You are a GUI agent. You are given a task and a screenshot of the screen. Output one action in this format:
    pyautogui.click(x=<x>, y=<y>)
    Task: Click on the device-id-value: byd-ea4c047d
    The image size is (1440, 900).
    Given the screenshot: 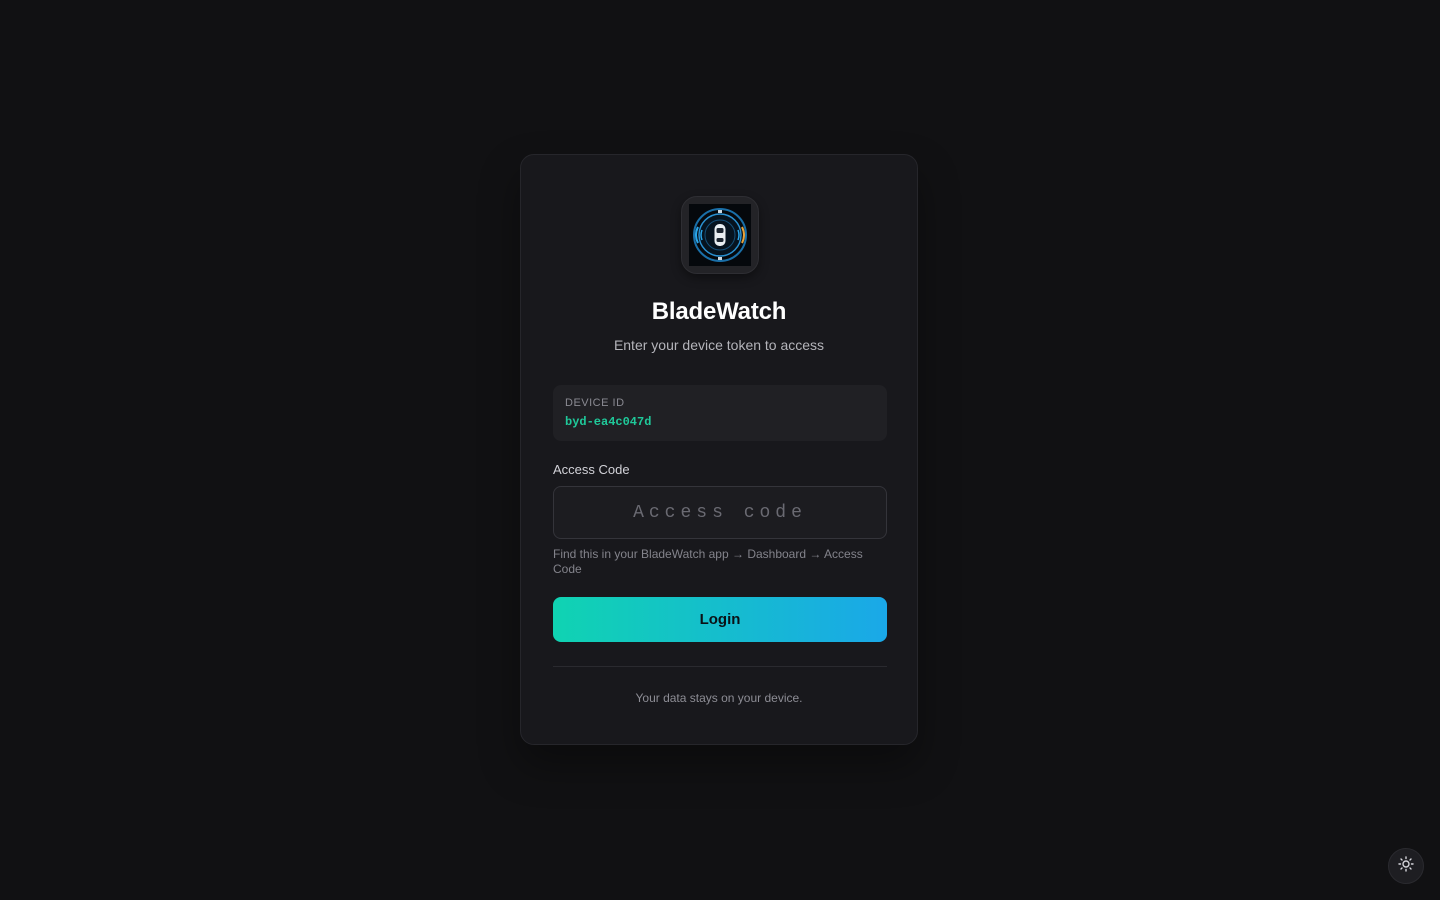 What is the action you would take?
    pyautogui.click(x=608, y=422)
    